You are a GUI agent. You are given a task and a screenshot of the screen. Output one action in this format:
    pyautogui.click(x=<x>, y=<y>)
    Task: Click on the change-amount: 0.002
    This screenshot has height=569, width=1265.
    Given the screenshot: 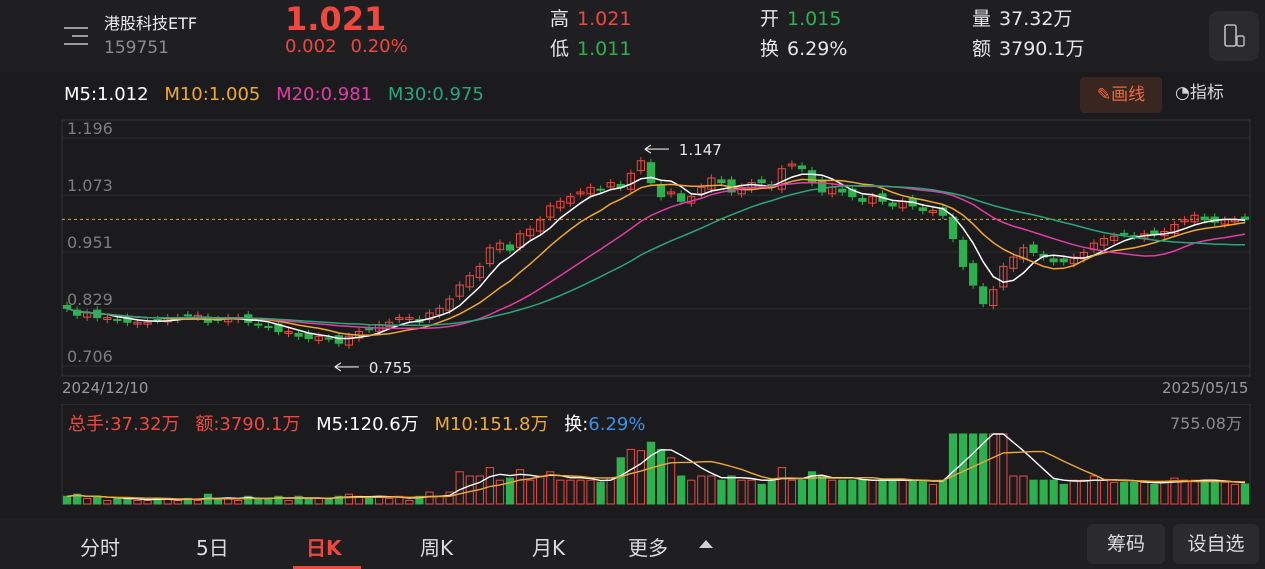 What is the action you would take?
    pyautogui.click(x=311, y=46)
    